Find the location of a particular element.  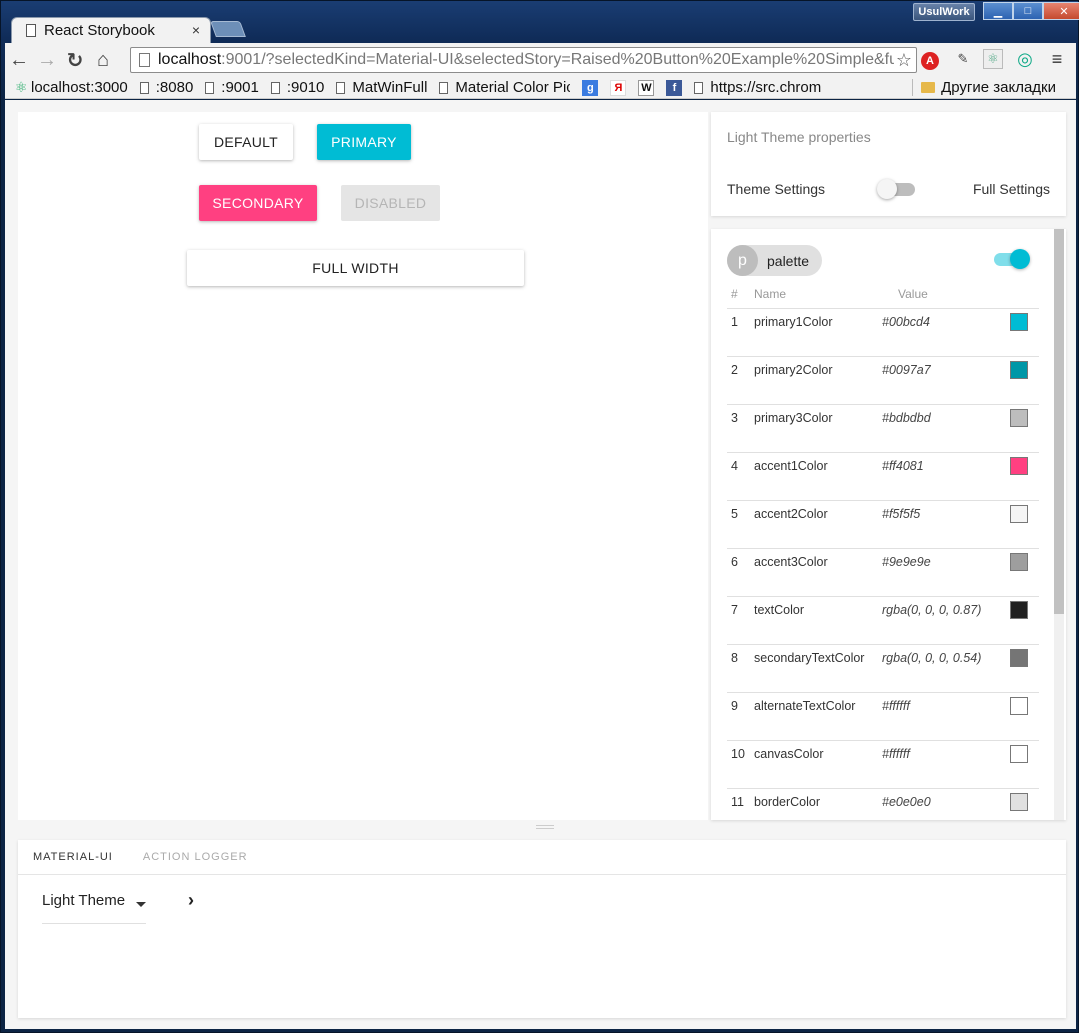

color-name: accent3Color is located at coordinates (818, 572).